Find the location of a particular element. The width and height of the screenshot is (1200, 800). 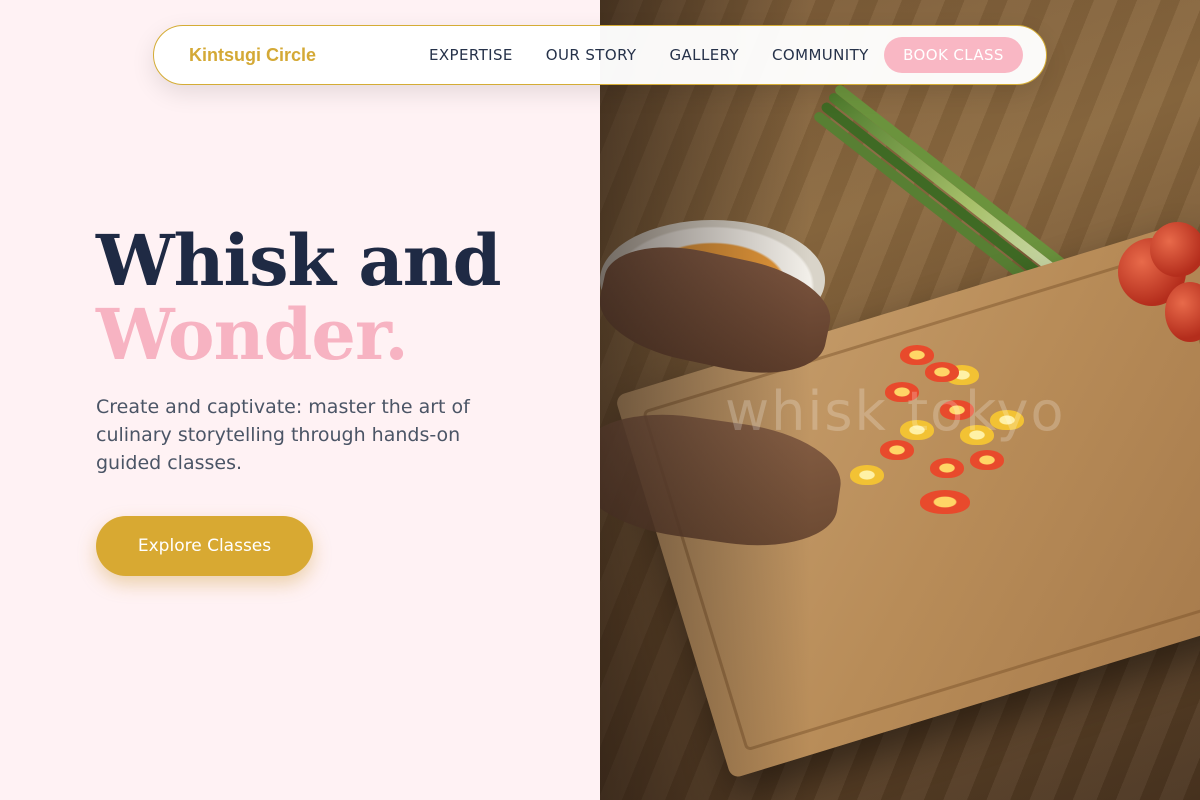

nav-link-community: COMMUNITY is located at coordinates (820, 55).